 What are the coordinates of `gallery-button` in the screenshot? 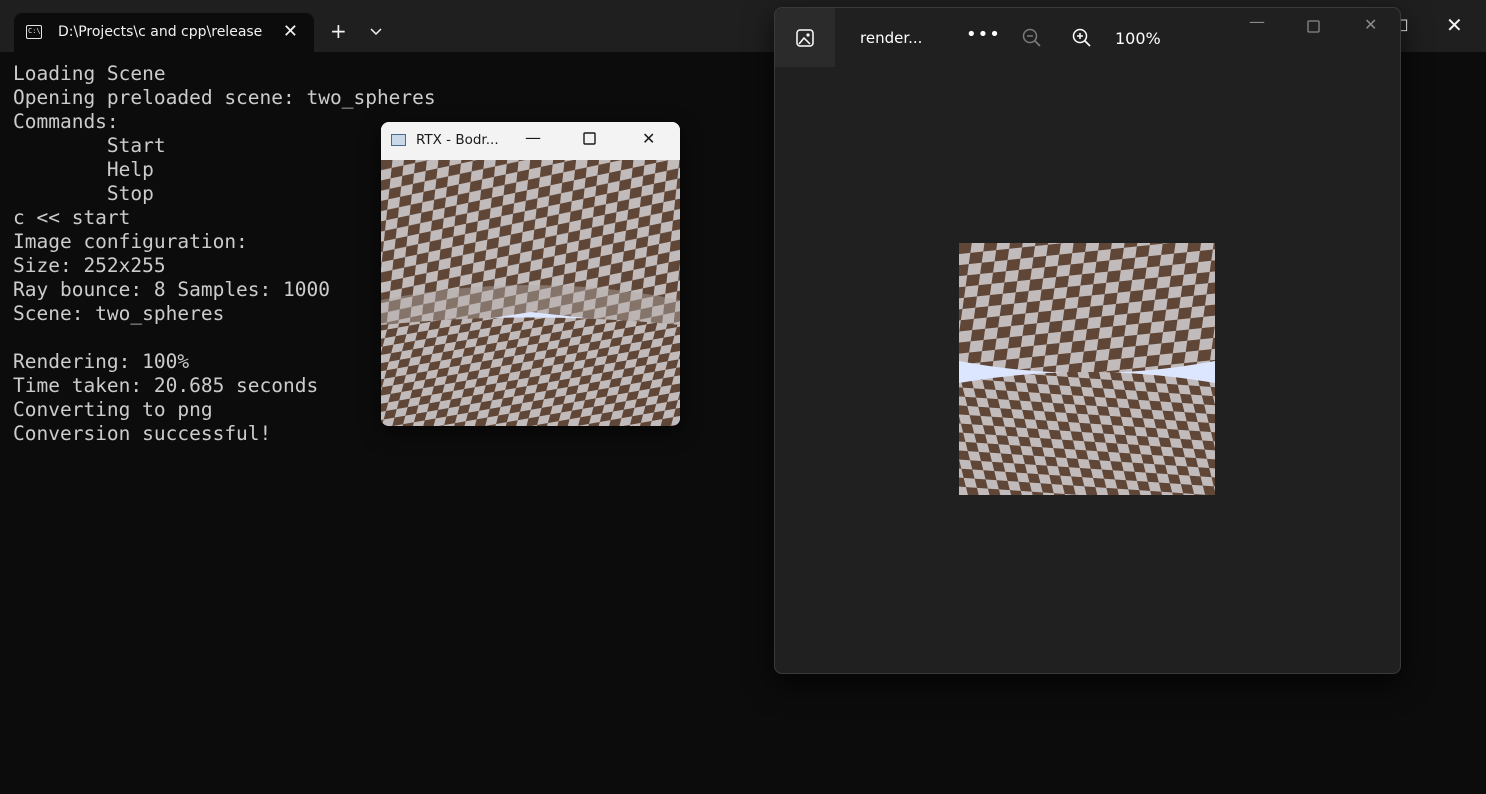 It's located at (805, 37).